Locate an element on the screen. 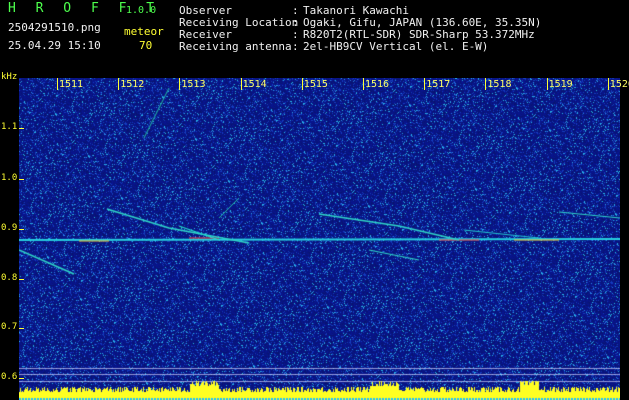 The image size is (629, 400). x-tick-label: 1518 is located at coordinates (499, 84).